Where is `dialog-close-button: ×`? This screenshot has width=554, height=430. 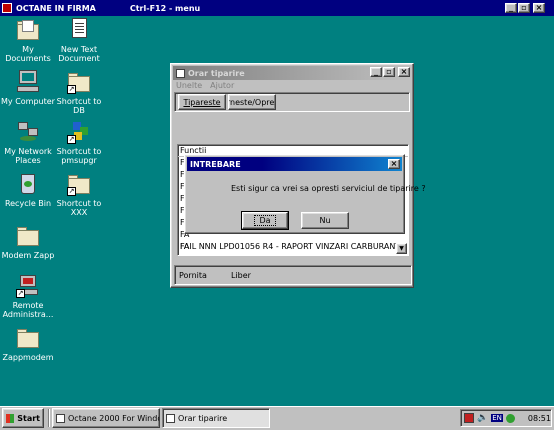 dialog-close-button: × is located at coordinates (394, 164).